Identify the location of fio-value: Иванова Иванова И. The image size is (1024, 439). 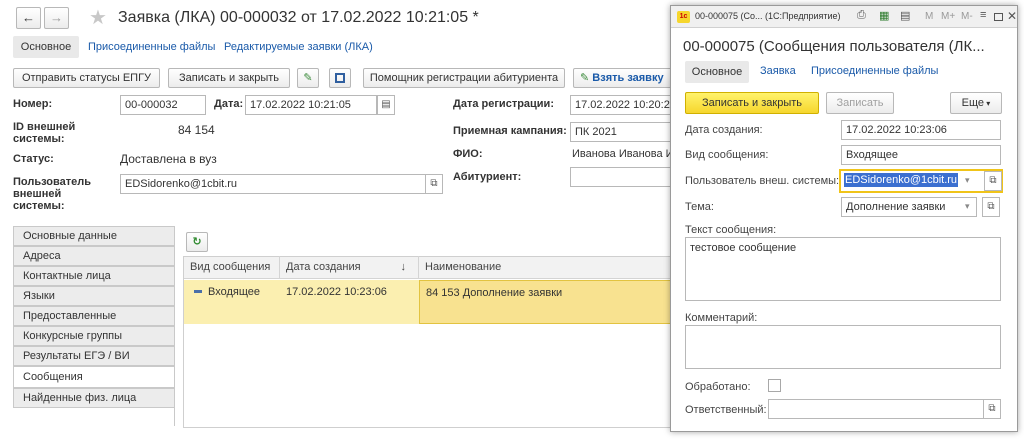
(623, 154).